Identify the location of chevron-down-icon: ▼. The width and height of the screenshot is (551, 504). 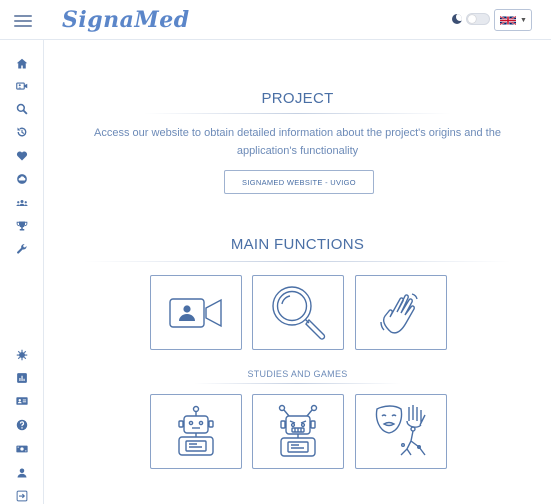
(523, 20).